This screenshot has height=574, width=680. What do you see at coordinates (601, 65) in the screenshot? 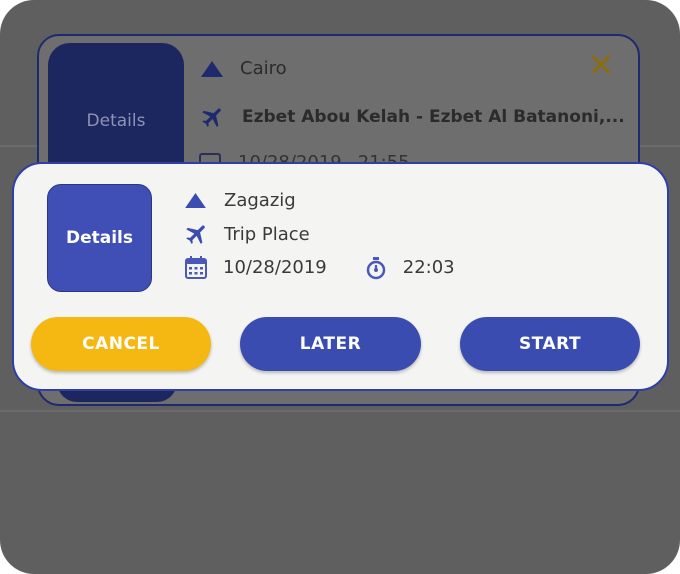
I see `close-x-icon: ✕` at bounding box center [601, 65].